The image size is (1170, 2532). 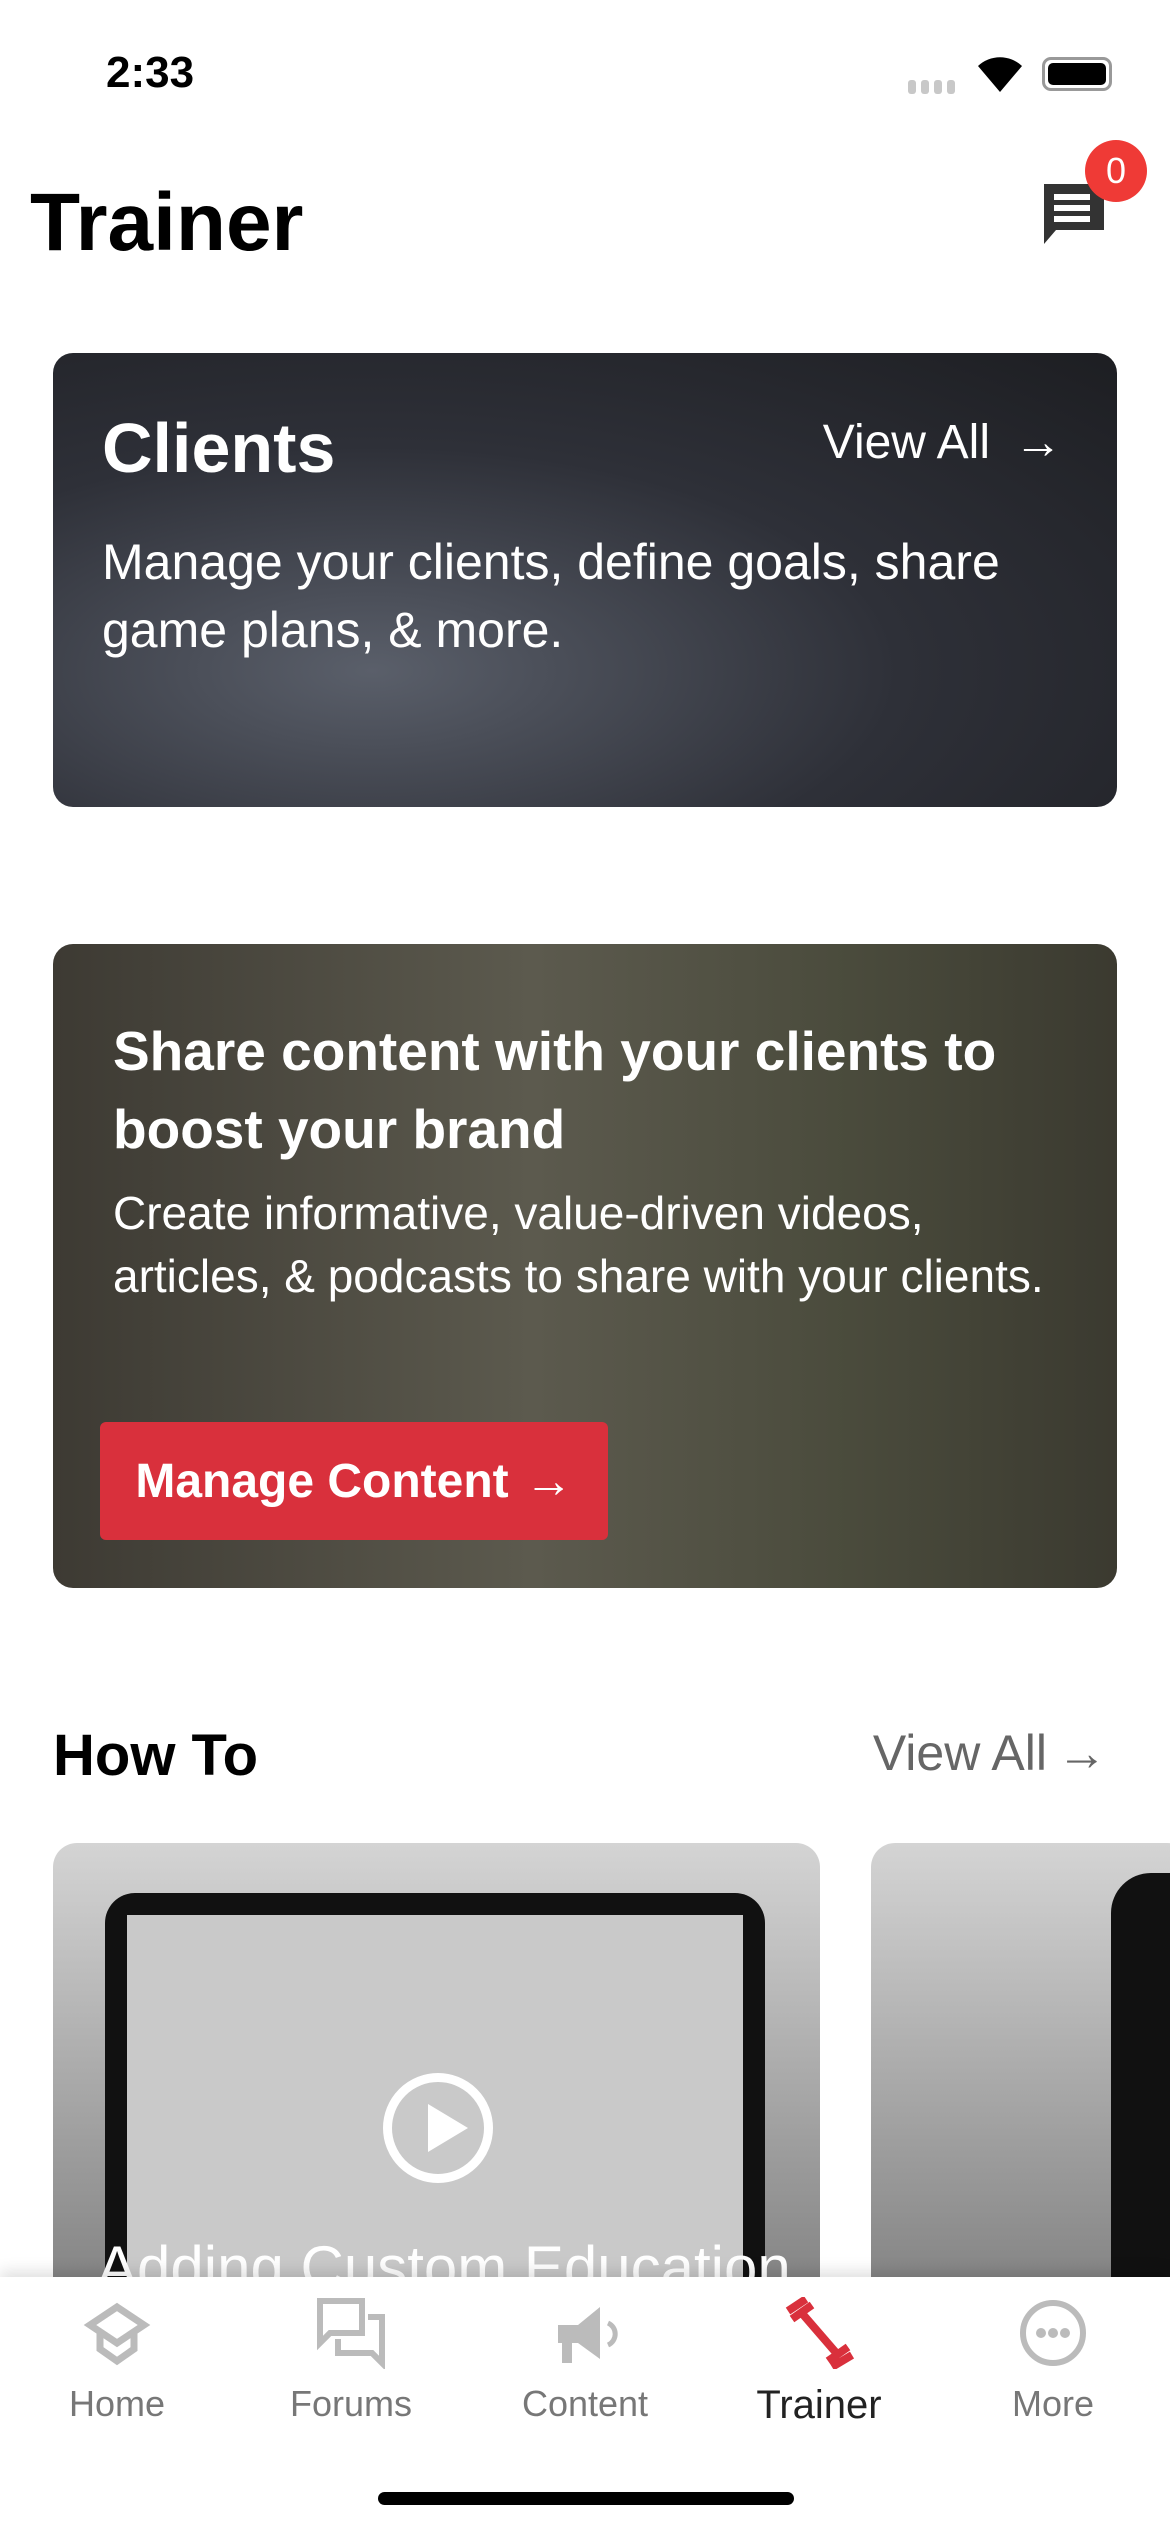 I want to click on video-card: Adding Custom Education, so click(x=436, y=2093).